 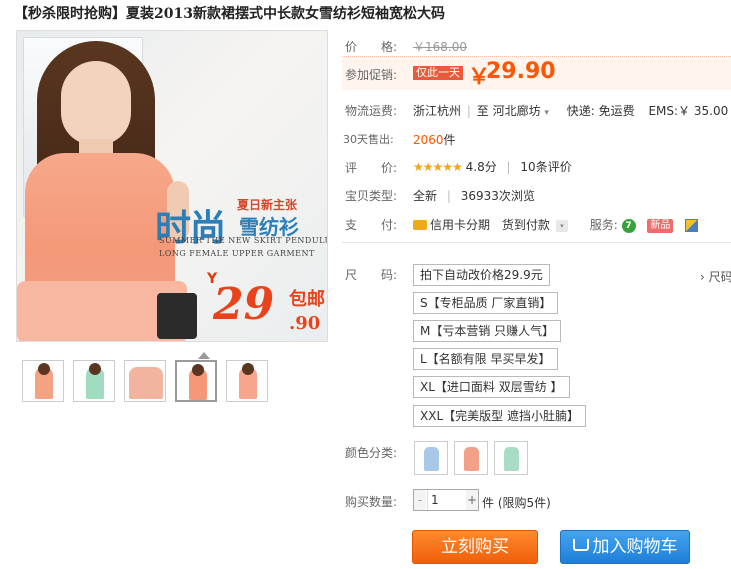 I want to click on buy-now-button: 立刻购买, so click(x=475, y=547).